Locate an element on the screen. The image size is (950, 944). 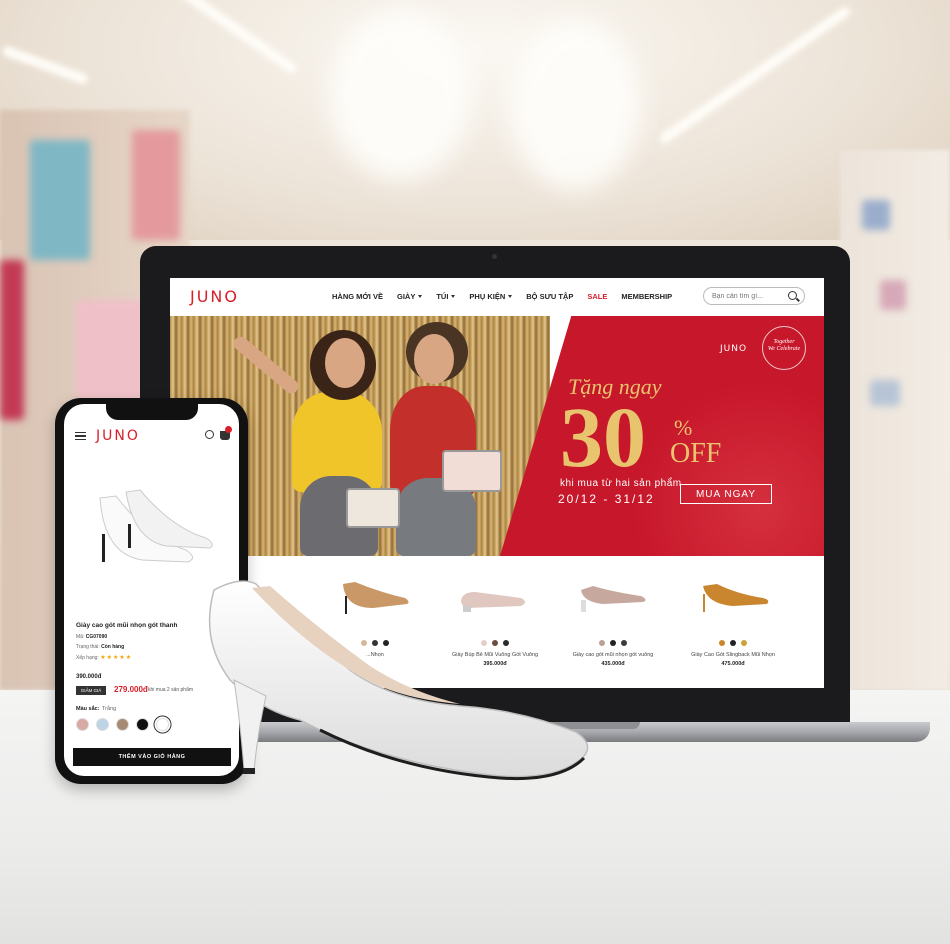
nav-label: SALE is located at coordinates (597, 296).